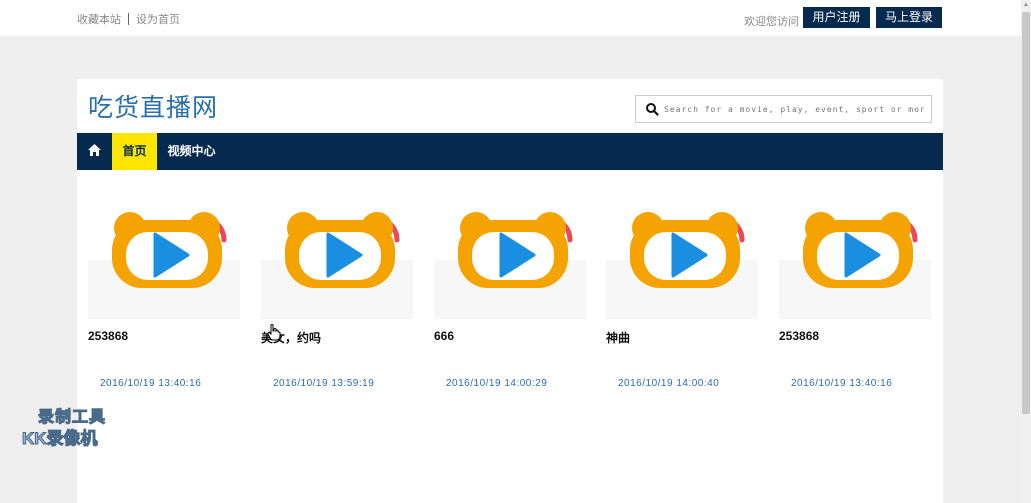 Image resolution: width=1031 pixels, height=503 pixels. I want to click on top-links: 收藏本站 设为首页, so click(128, 19).